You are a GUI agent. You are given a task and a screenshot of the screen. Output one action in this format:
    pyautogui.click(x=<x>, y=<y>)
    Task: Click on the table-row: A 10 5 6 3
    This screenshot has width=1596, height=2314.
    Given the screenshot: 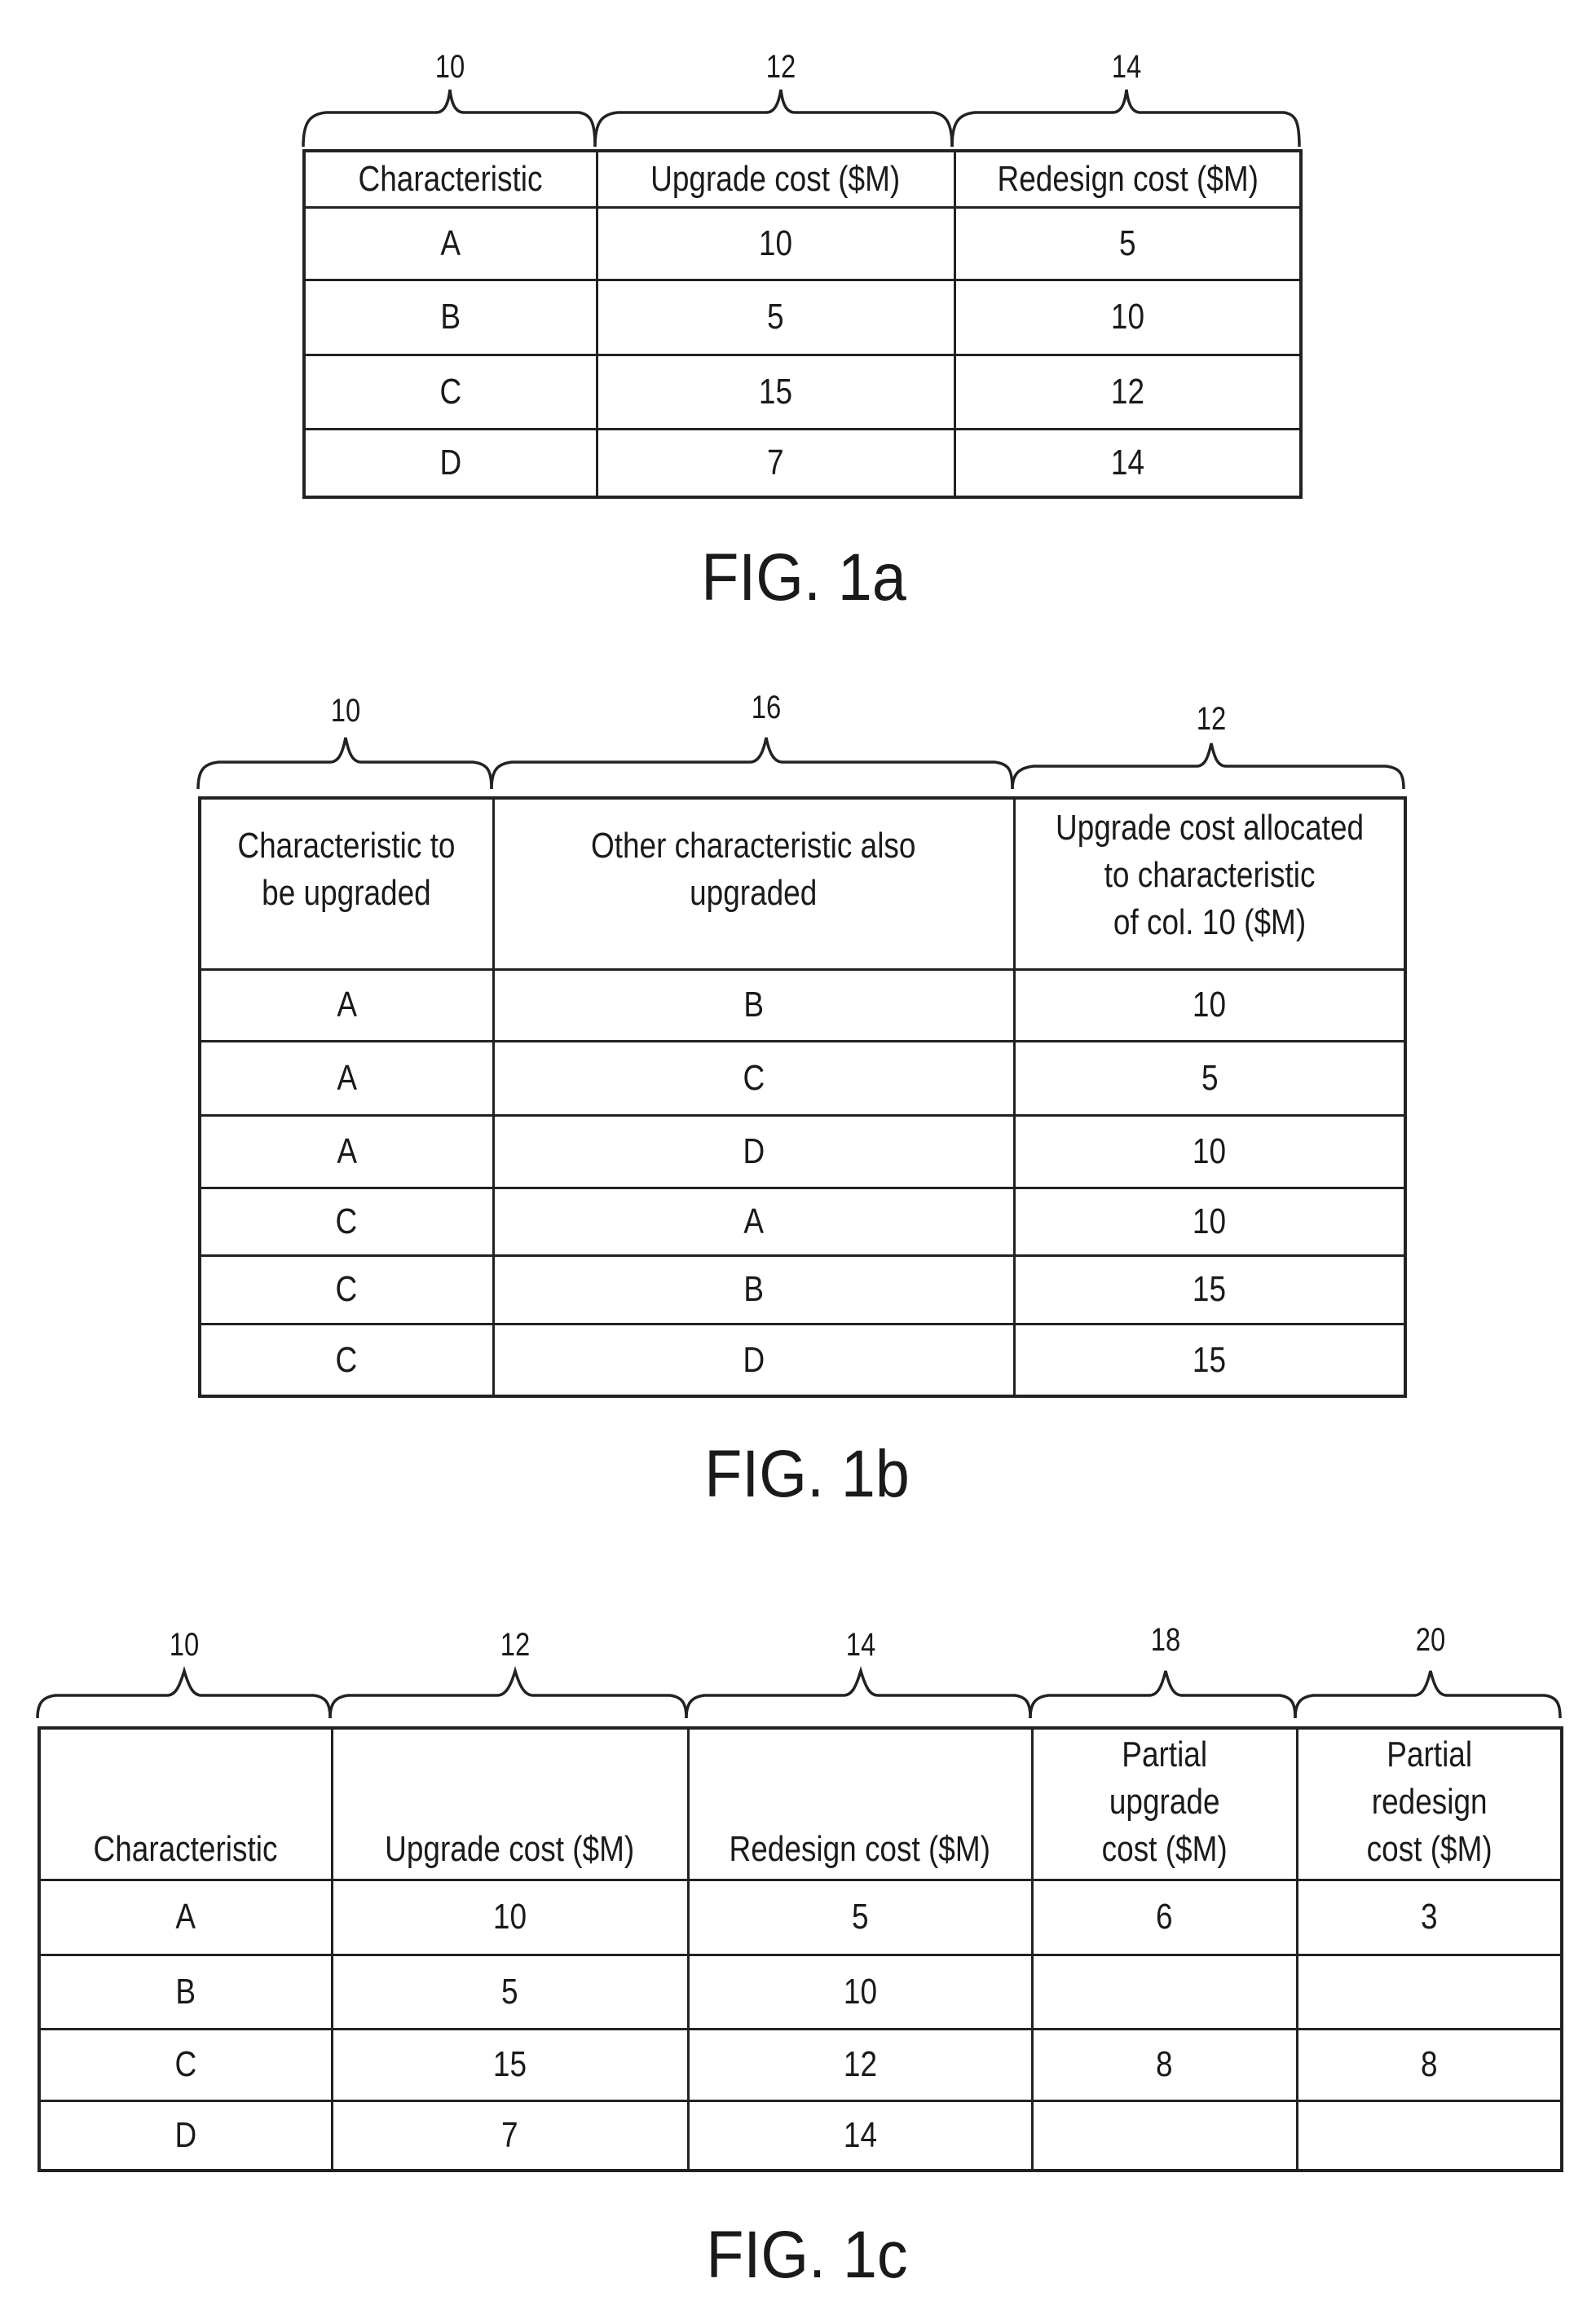 What is the action you would take?
    pyautogui.click(x=800, y=1917)
    